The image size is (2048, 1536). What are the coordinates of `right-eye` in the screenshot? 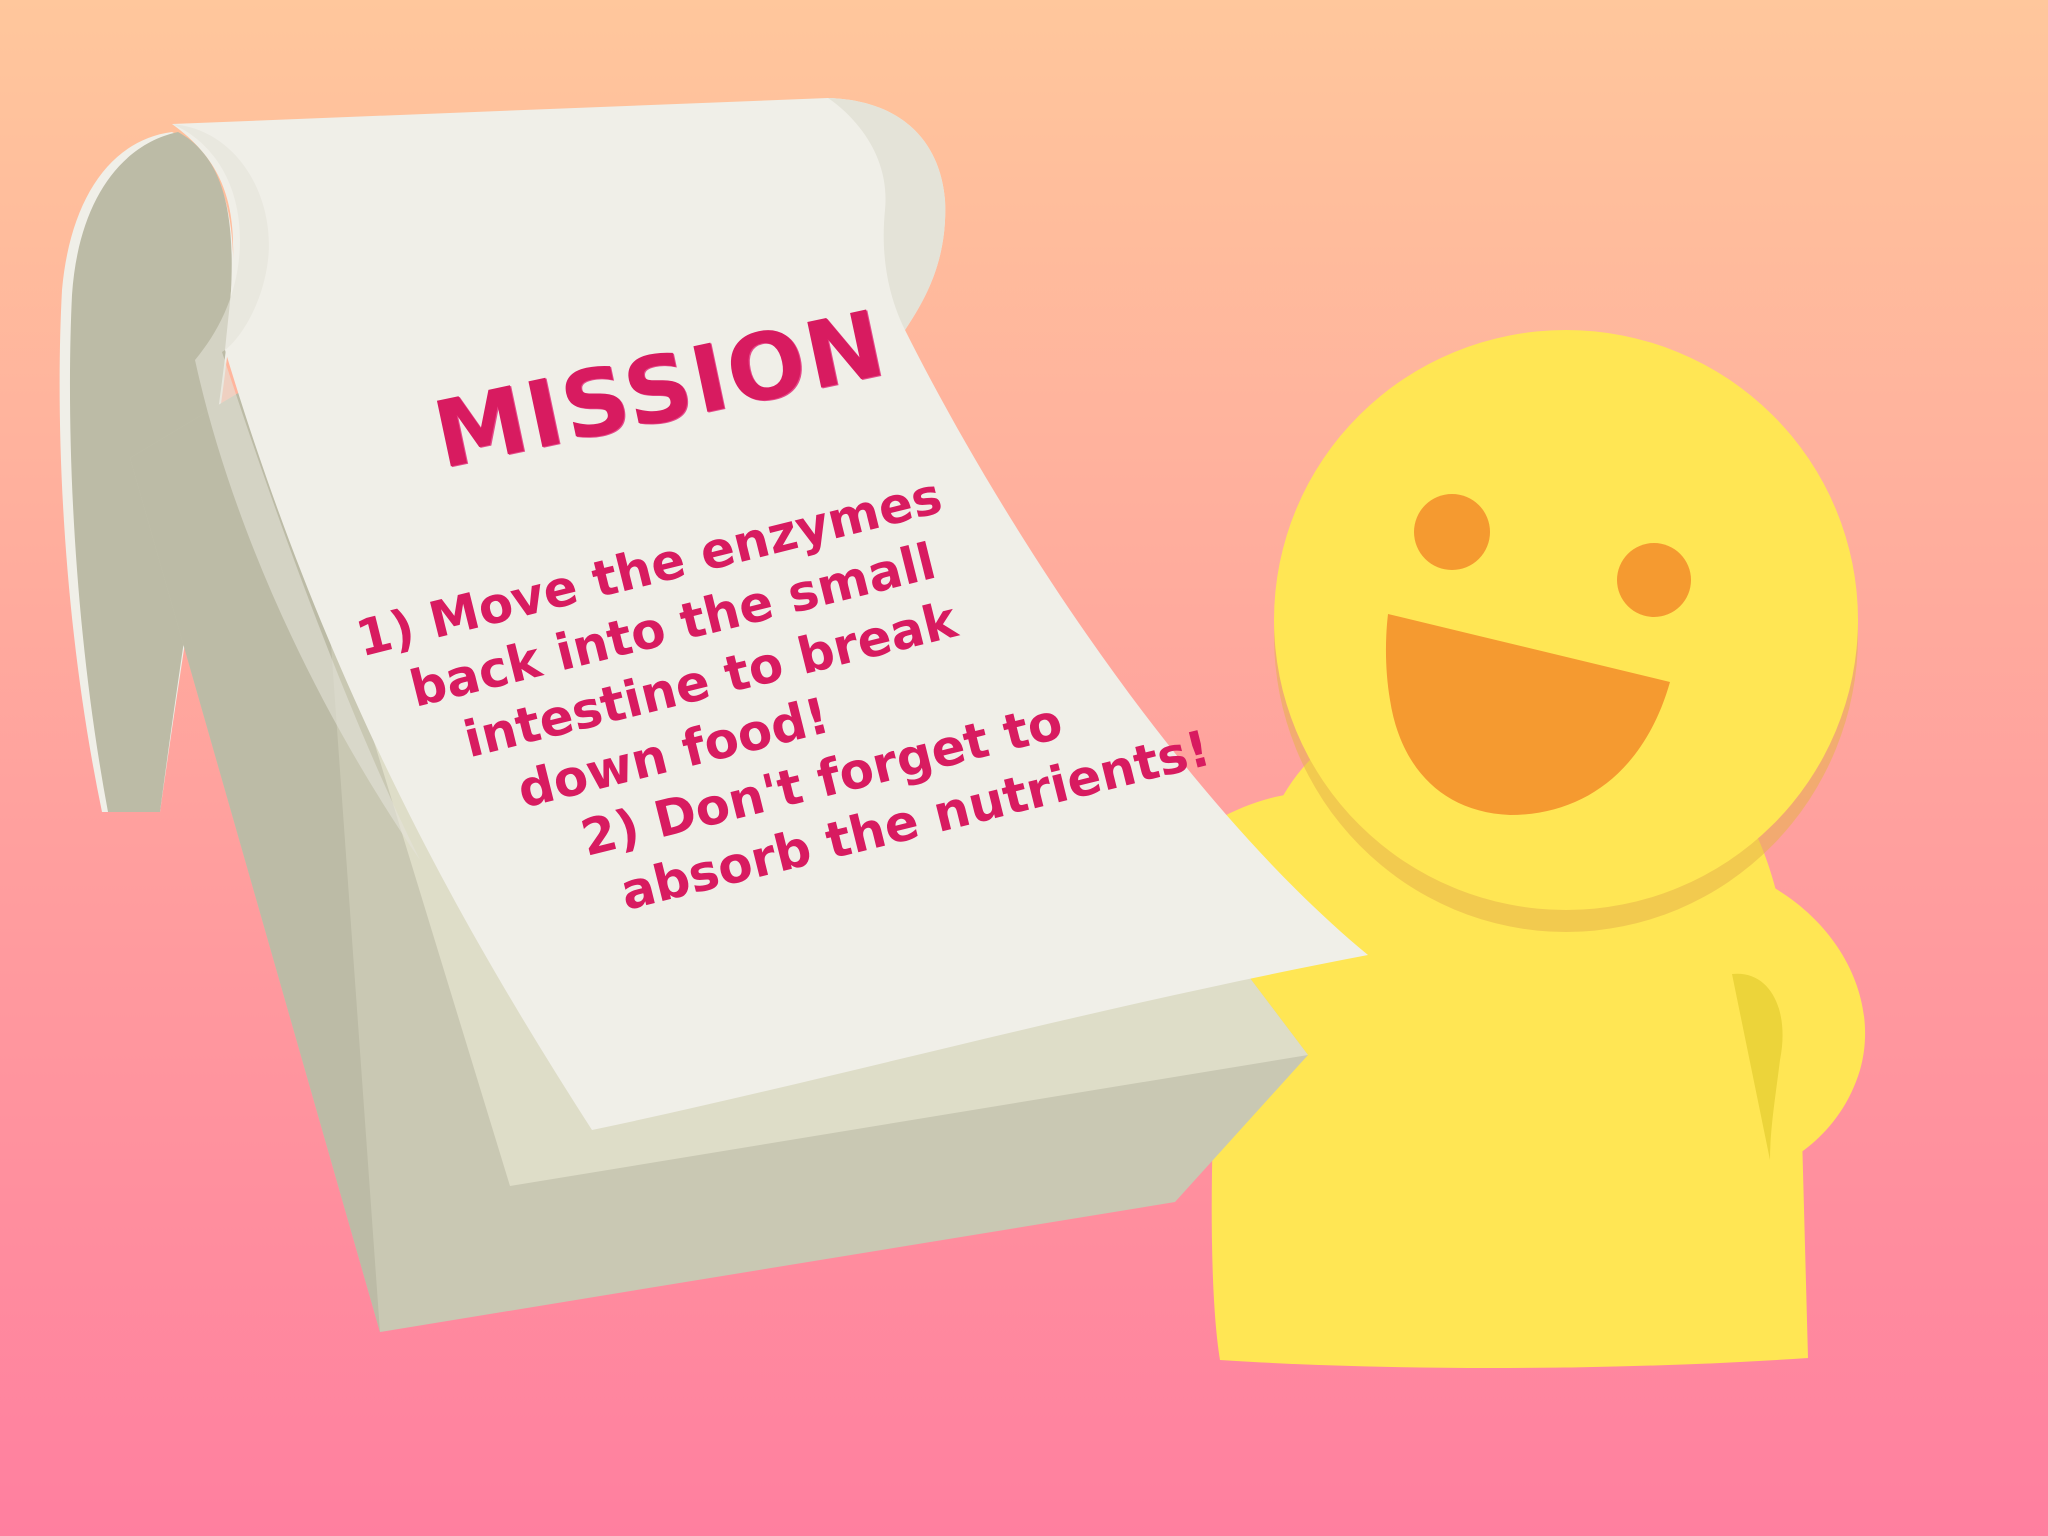 It's located at (1654, 580).